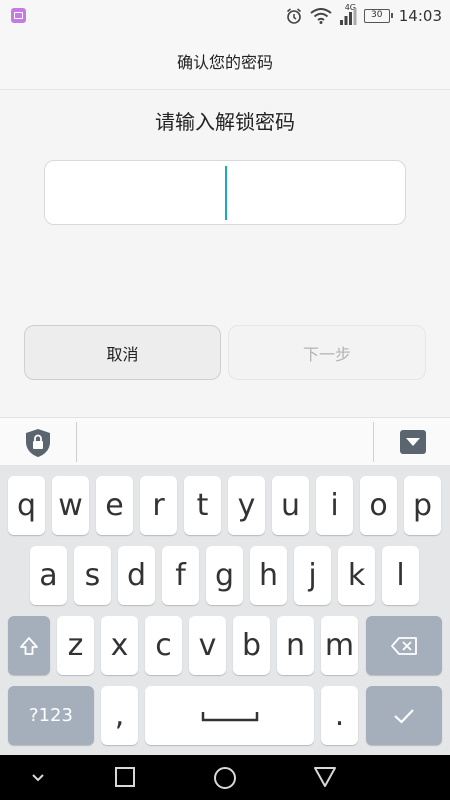  I want to click on check-icon, so click(404, 716).